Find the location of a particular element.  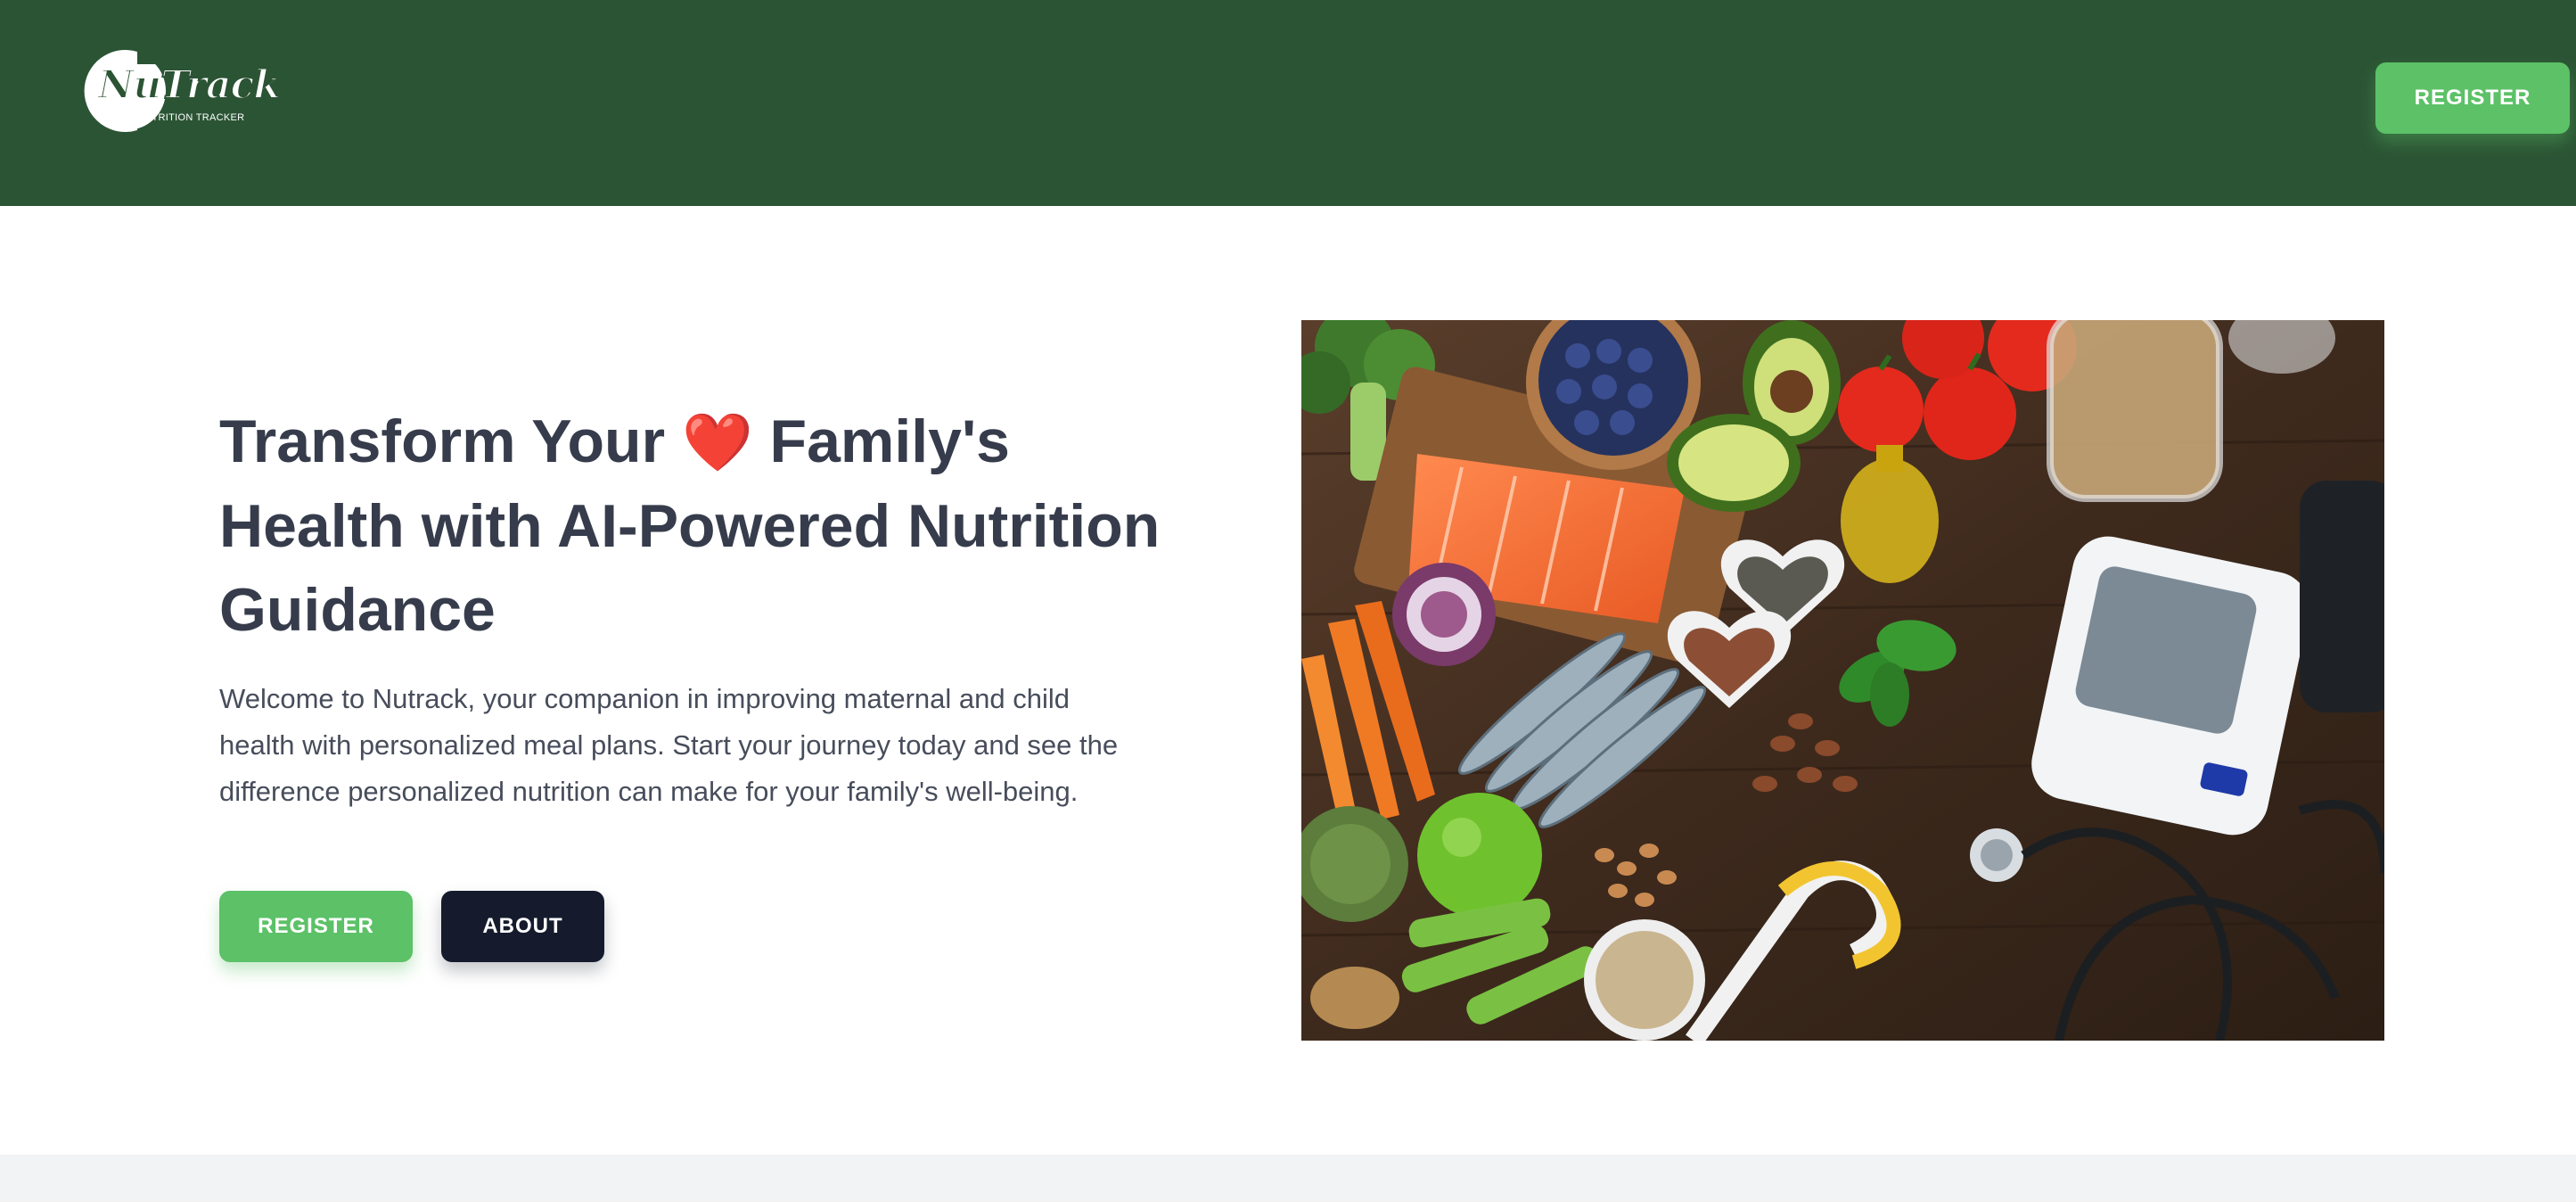

hero-title-part1: Transform Your is located at coordinates (442, 441).